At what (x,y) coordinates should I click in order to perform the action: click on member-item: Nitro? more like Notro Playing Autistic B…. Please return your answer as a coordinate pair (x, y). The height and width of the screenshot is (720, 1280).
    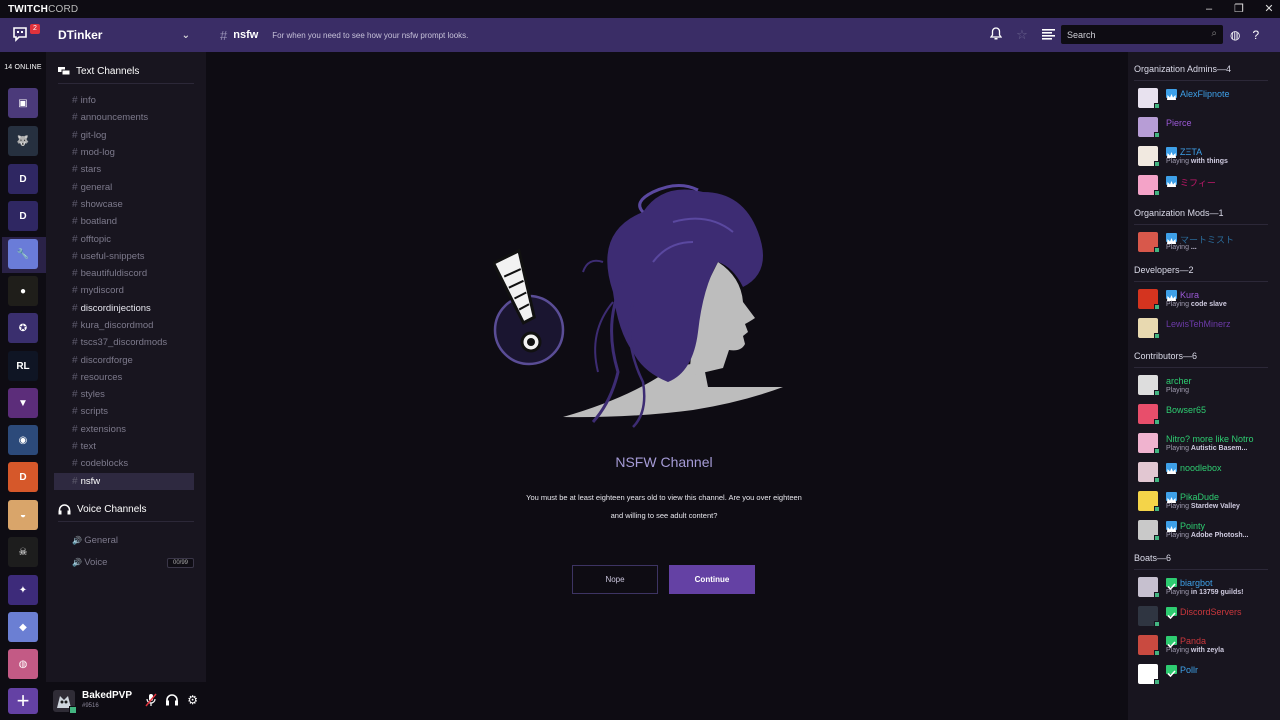
    Looking at the image, I should click on (1209, 443).